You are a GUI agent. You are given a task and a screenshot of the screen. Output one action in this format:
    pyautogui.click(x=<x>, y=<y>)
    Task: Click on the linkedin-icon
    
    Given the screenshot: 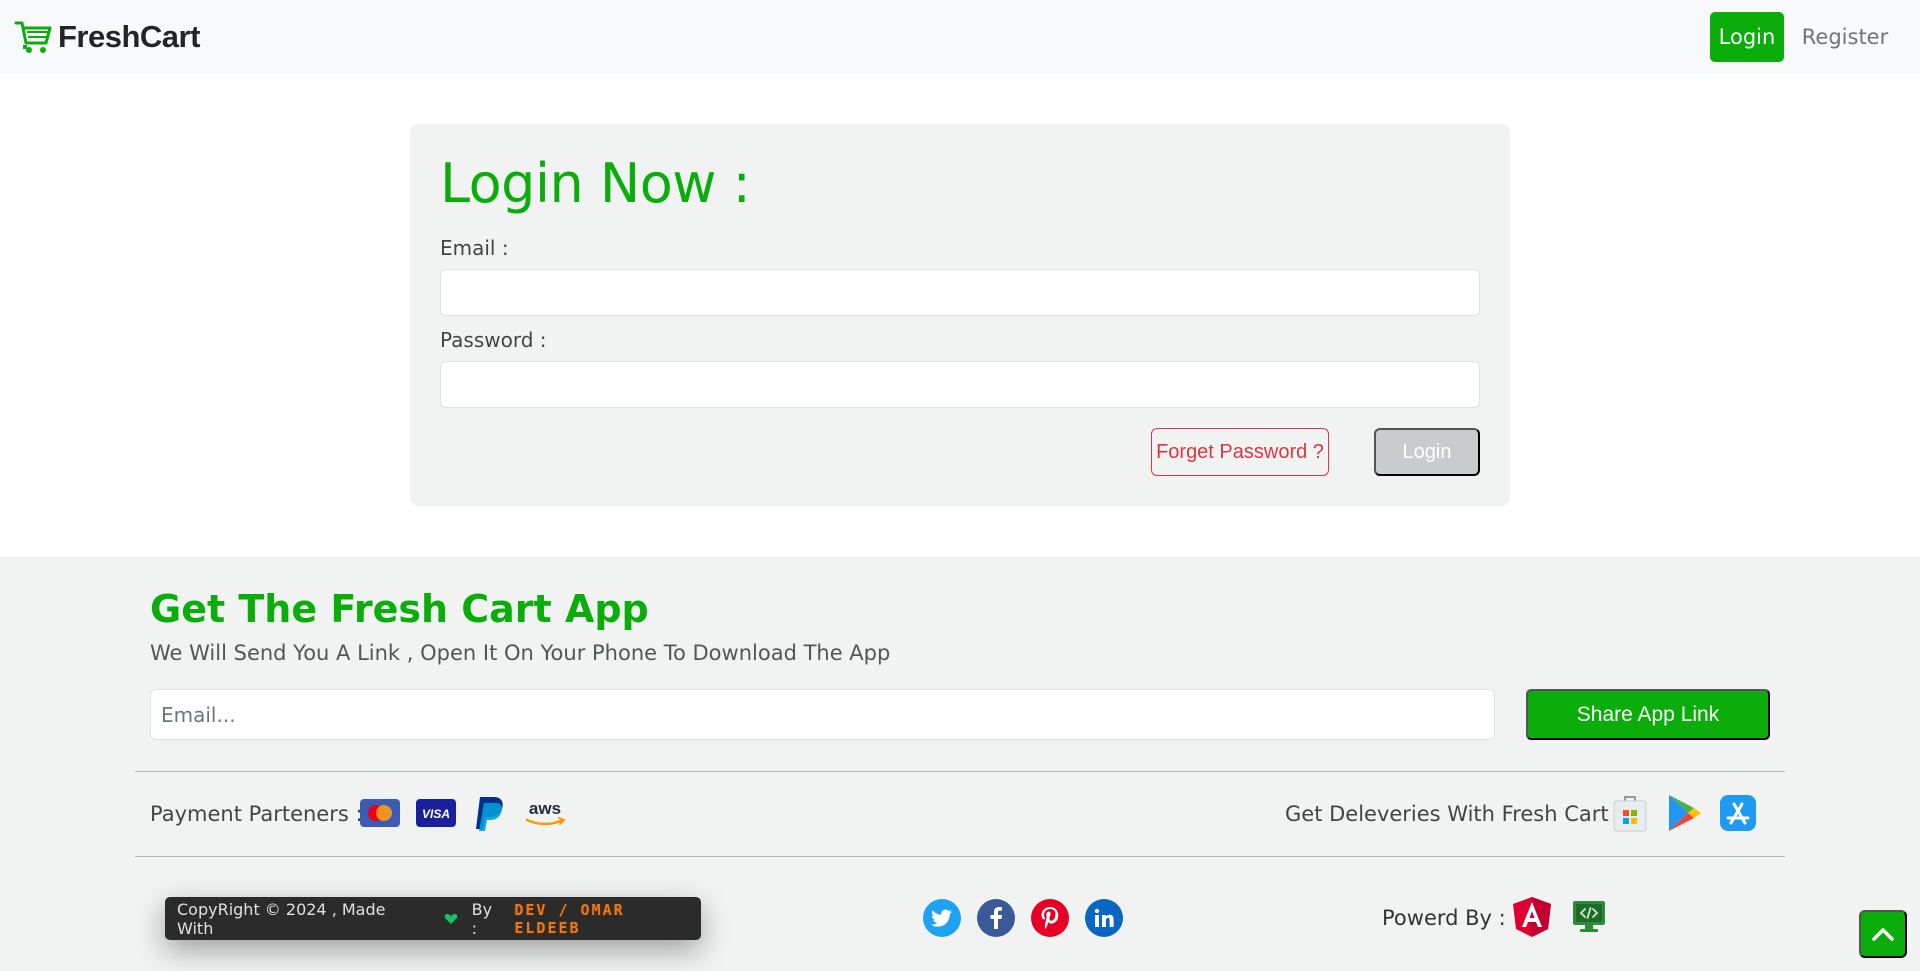 What is the action you would take?
    pyautogui.click(x=1104, y=918)
    